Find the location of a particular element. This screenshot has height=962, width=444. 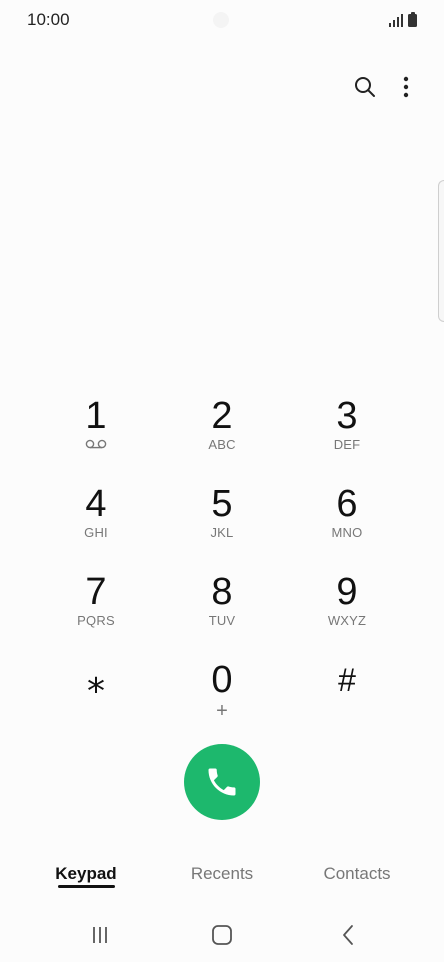

tab-keypad: Keypad is located at coordinates (86, 881).